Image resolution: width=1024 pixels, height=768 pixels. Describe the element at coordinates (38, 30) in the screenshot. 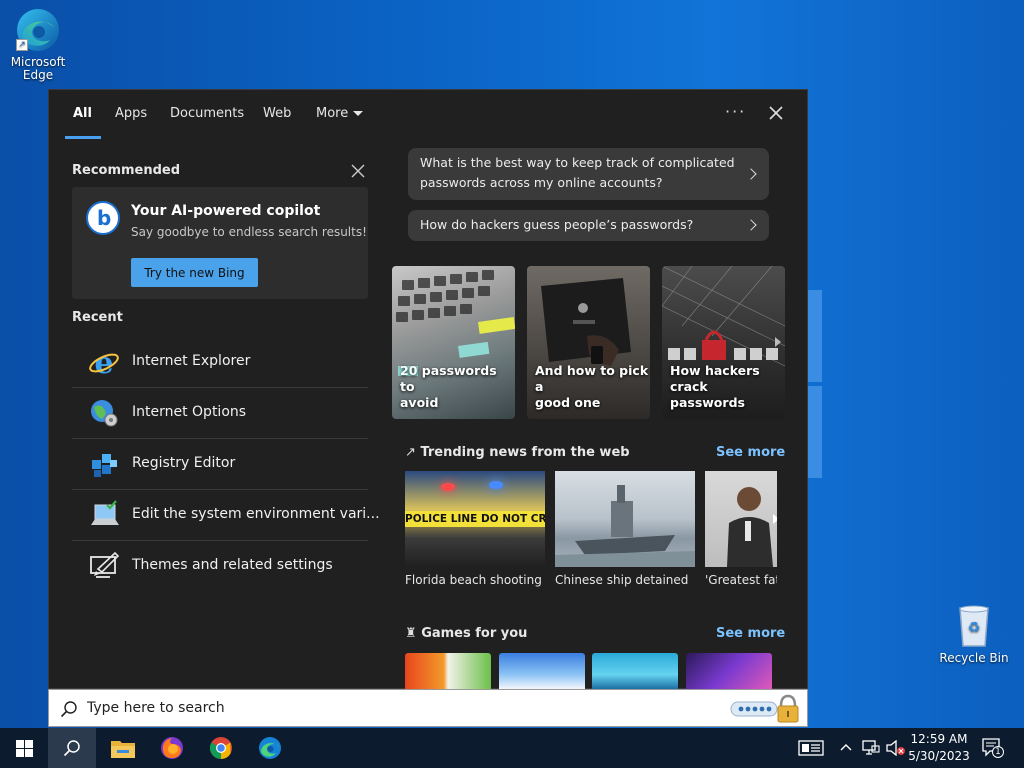

I see `edge-icon: ↗` at that location.